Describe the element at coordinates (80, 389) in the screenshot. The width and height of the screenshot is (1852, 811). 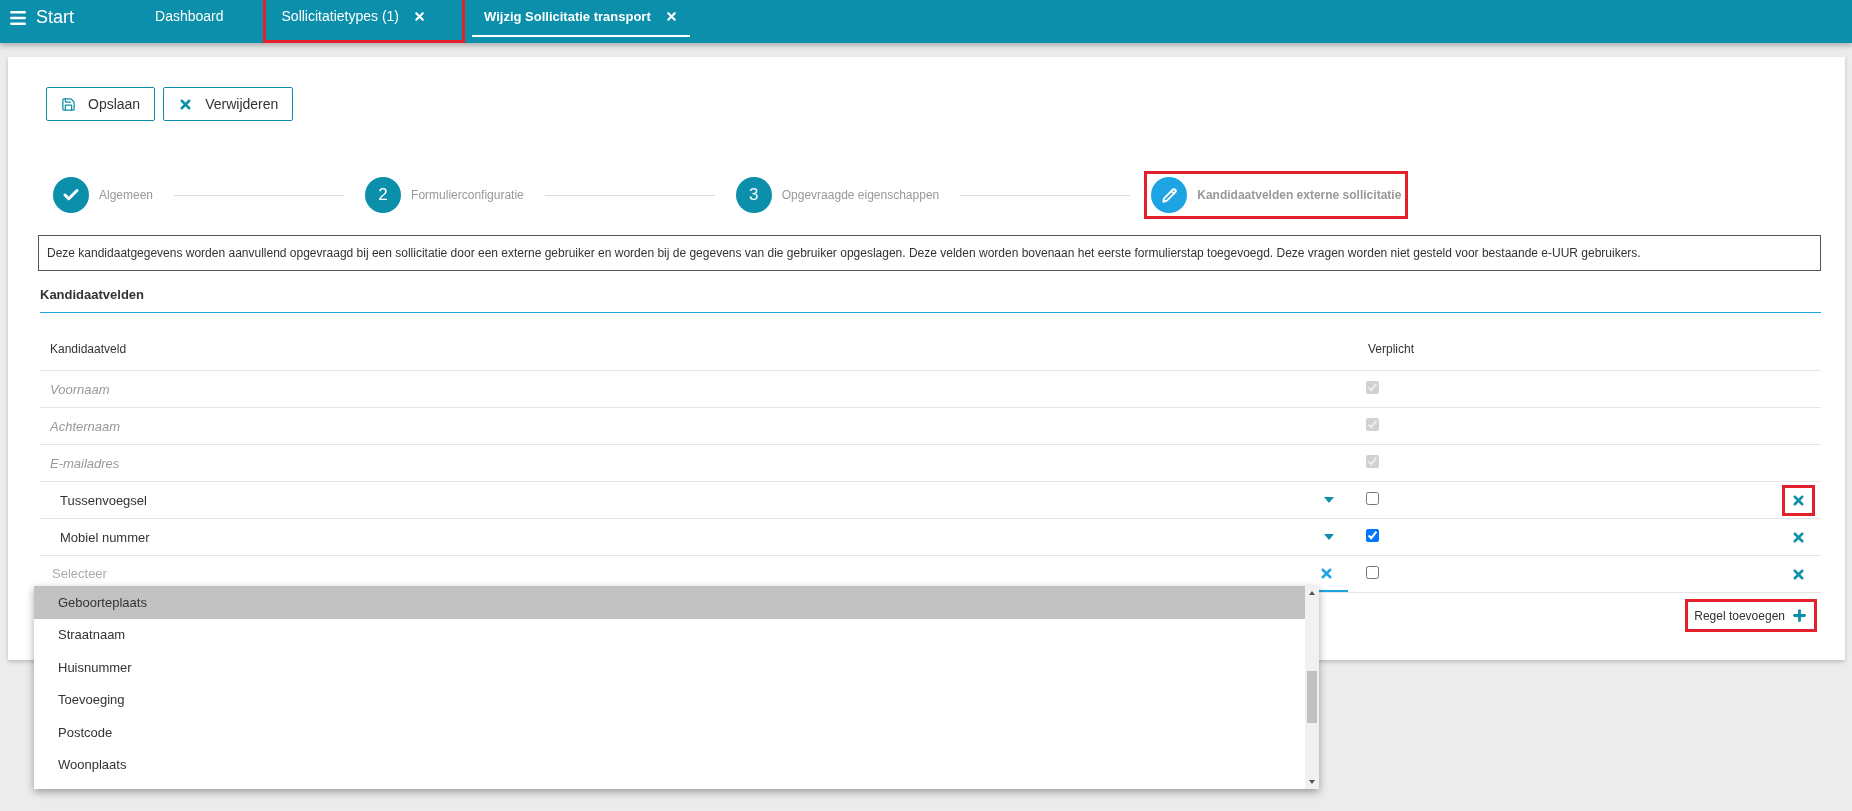
I see `field-name: Voornaam` at that location.